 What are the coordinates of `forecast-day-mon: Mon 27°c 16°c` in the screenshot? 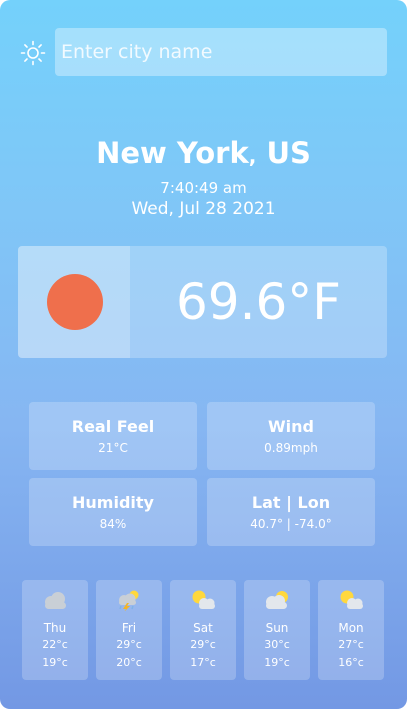 It's located at (351, 630).